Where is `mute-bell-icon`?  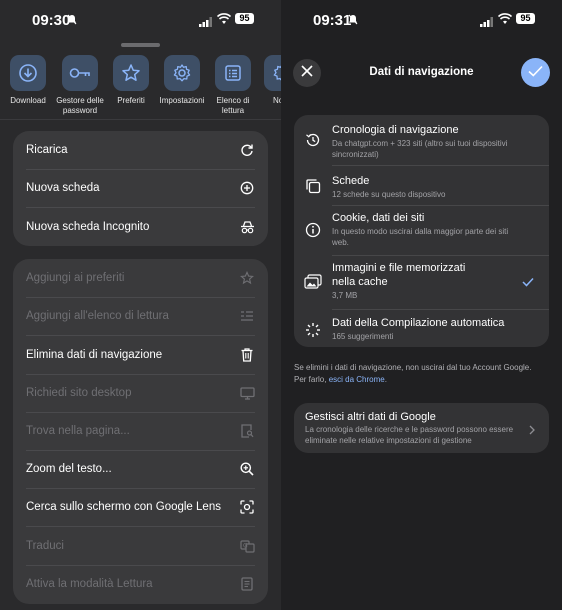
mute-bell-icon is located at coordinates (72, 21).